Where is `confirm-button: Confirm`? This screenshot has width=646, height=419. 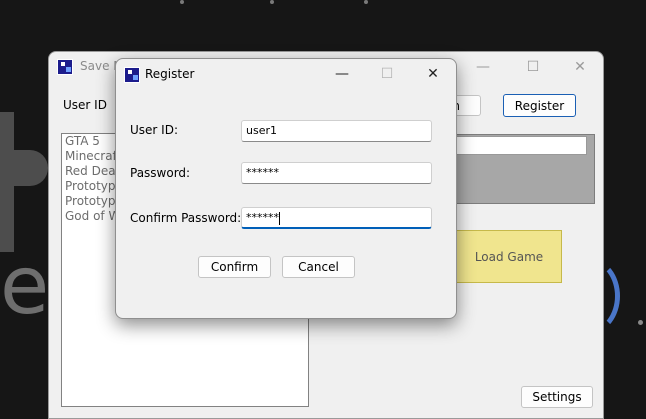 confirm-button: Confirm is located at coordinates (234, 267).